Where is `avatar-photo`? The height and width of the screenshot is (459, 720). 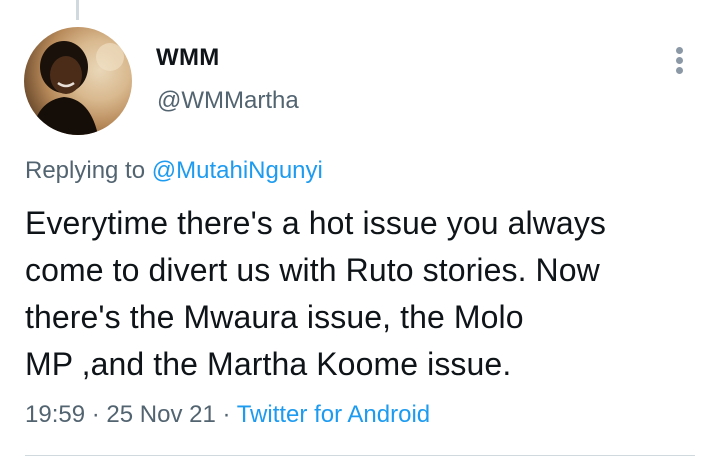 avatar-photo is located at coordinates (78, 88).